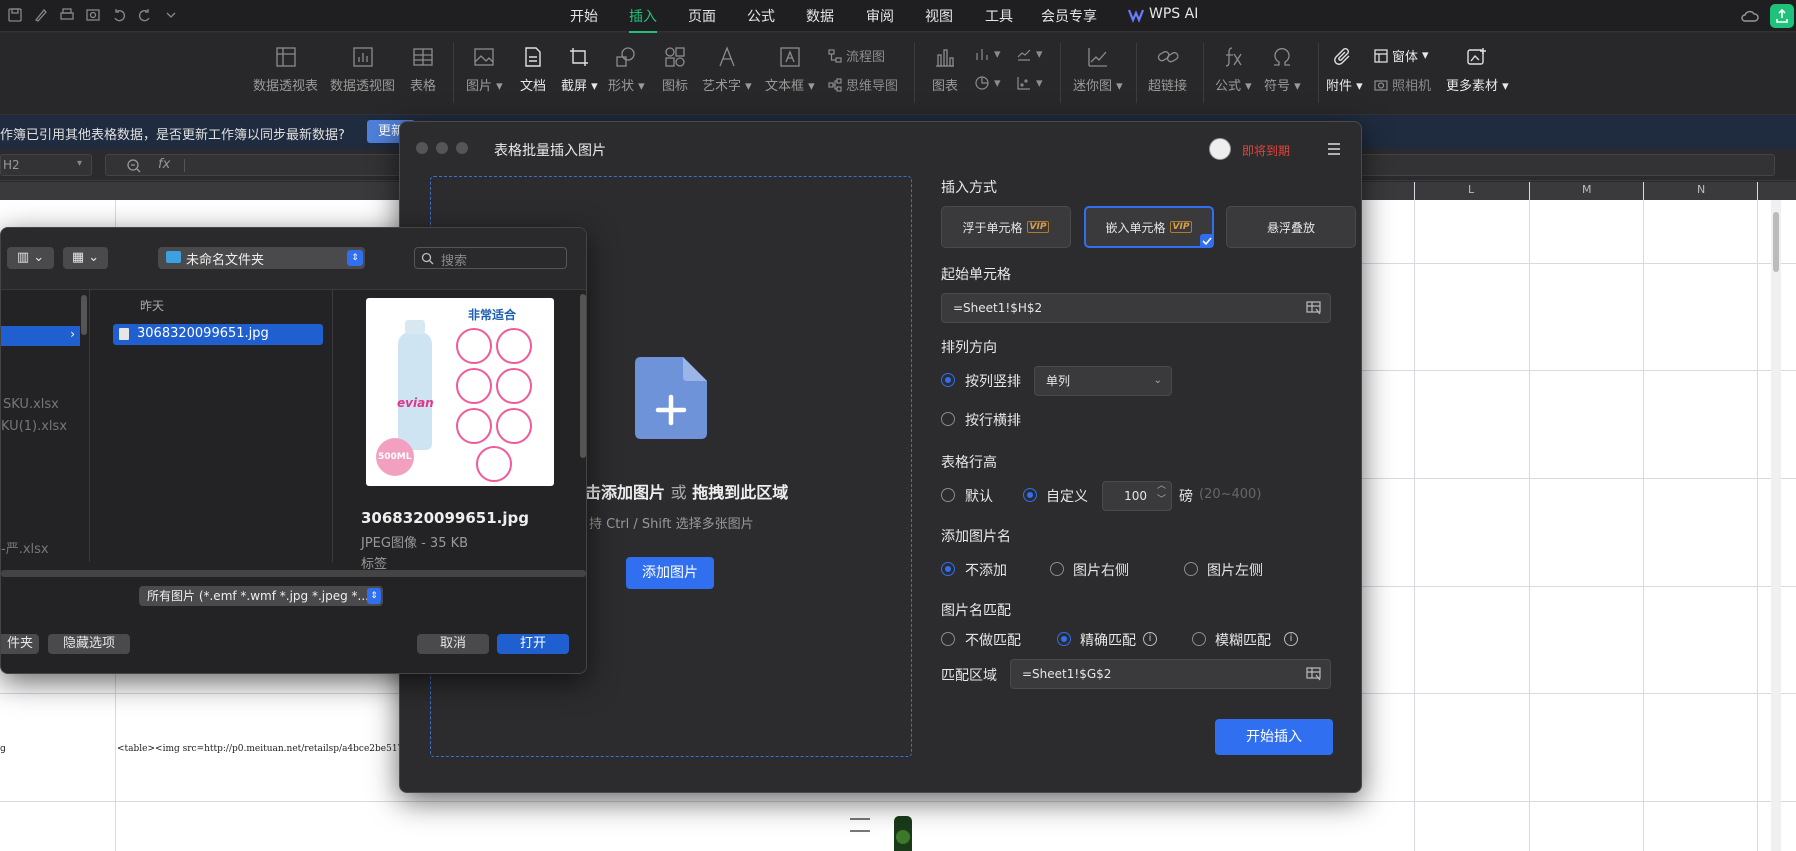 This screenshot has height=851, width=1796. Describe the element at coordinates (583, 376) in the screenshot. I see `preview-scrollbar` at that location.